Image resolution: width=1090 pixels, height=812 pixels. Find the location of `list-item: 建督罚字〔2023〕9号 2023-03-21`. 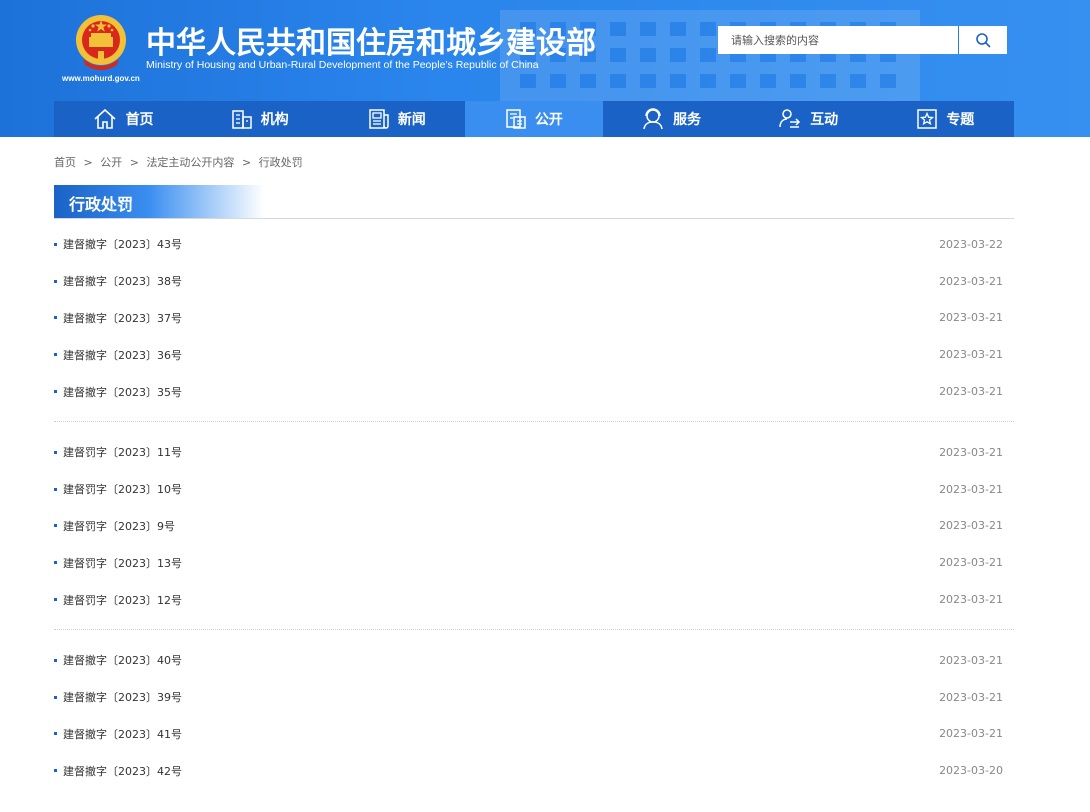

list-item: 建督罚字〔2023〕9号 2023-03-21 is located at coordinates (534, 526).